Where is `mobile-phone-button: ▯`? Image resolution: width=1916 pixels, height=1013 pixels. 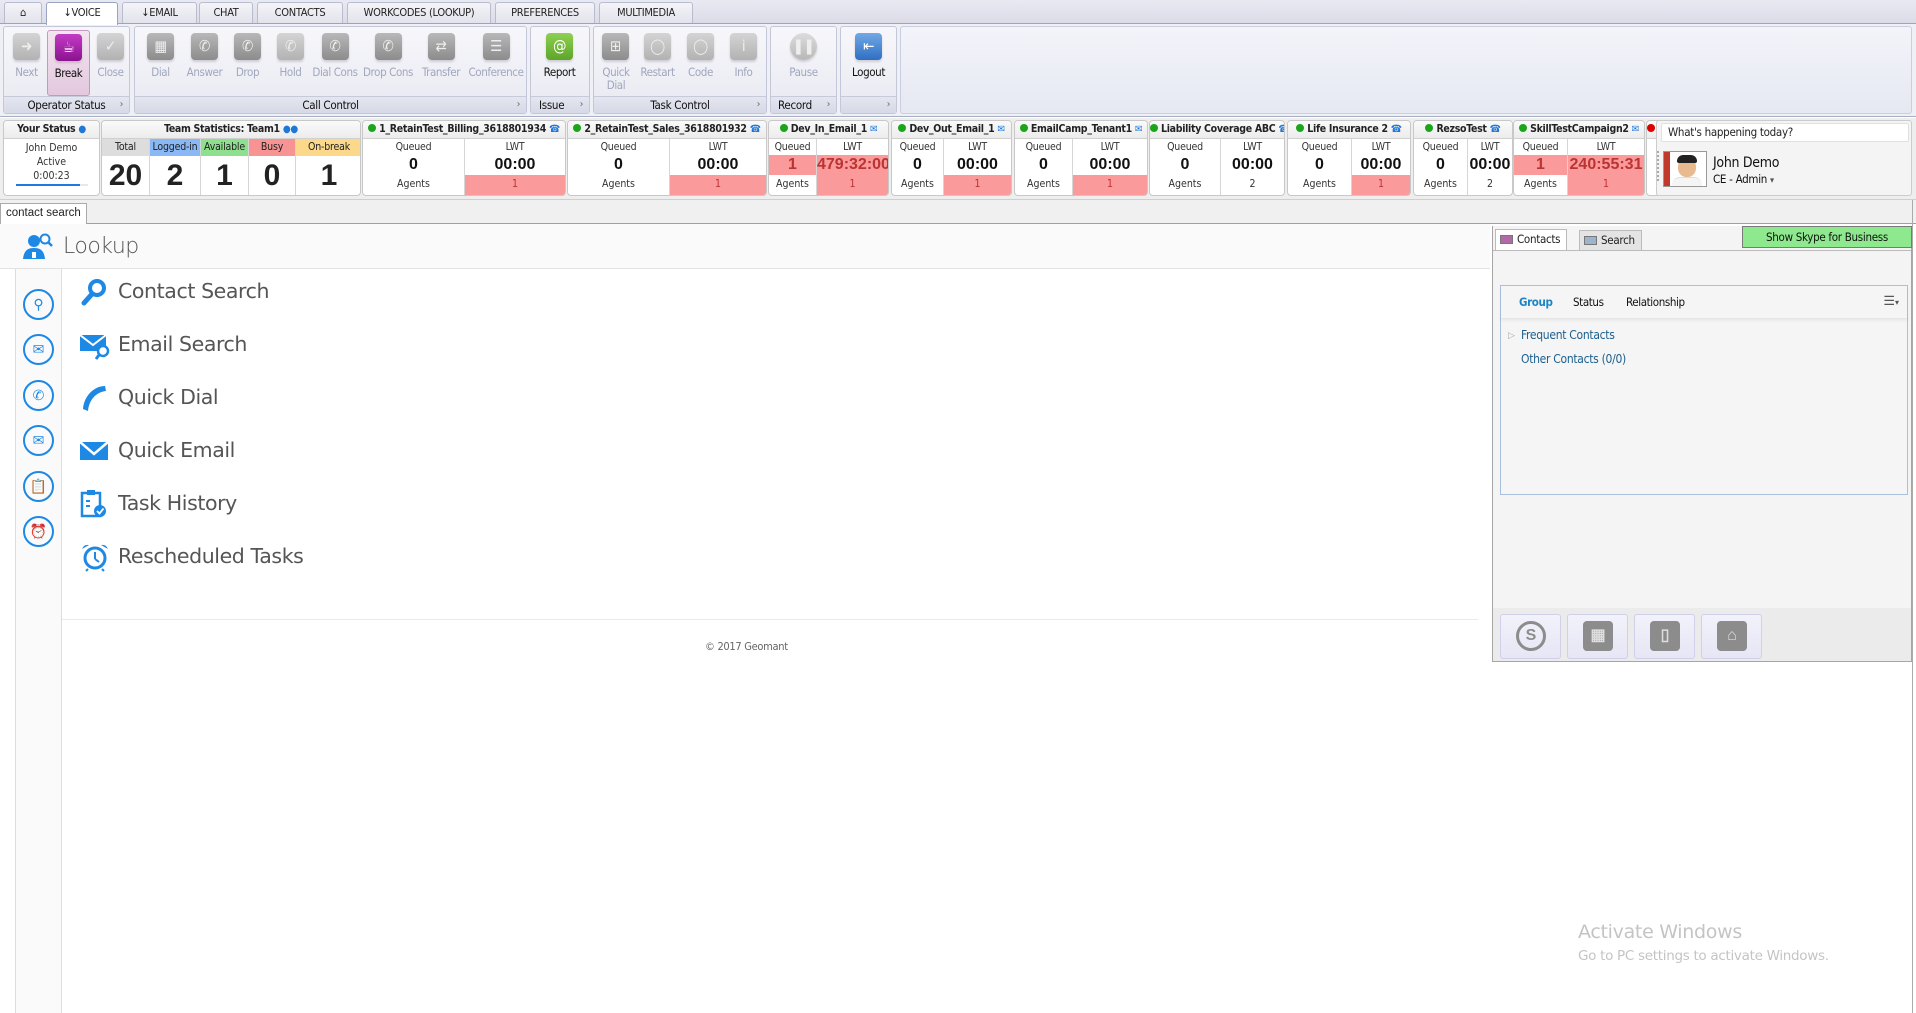 mobile-phone-button: ▯ is located at coordinates (1664, 636).